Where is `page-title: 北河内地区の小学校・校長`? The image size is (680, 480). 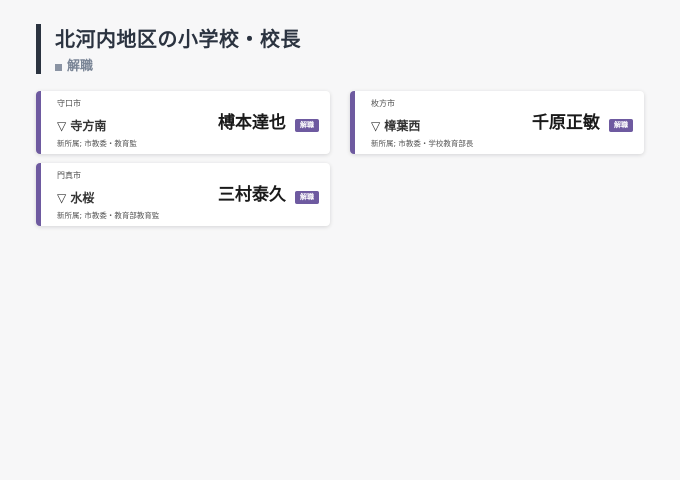
page-title: 北河内地区の小学校・校長 is located at coordinates (178, 39).